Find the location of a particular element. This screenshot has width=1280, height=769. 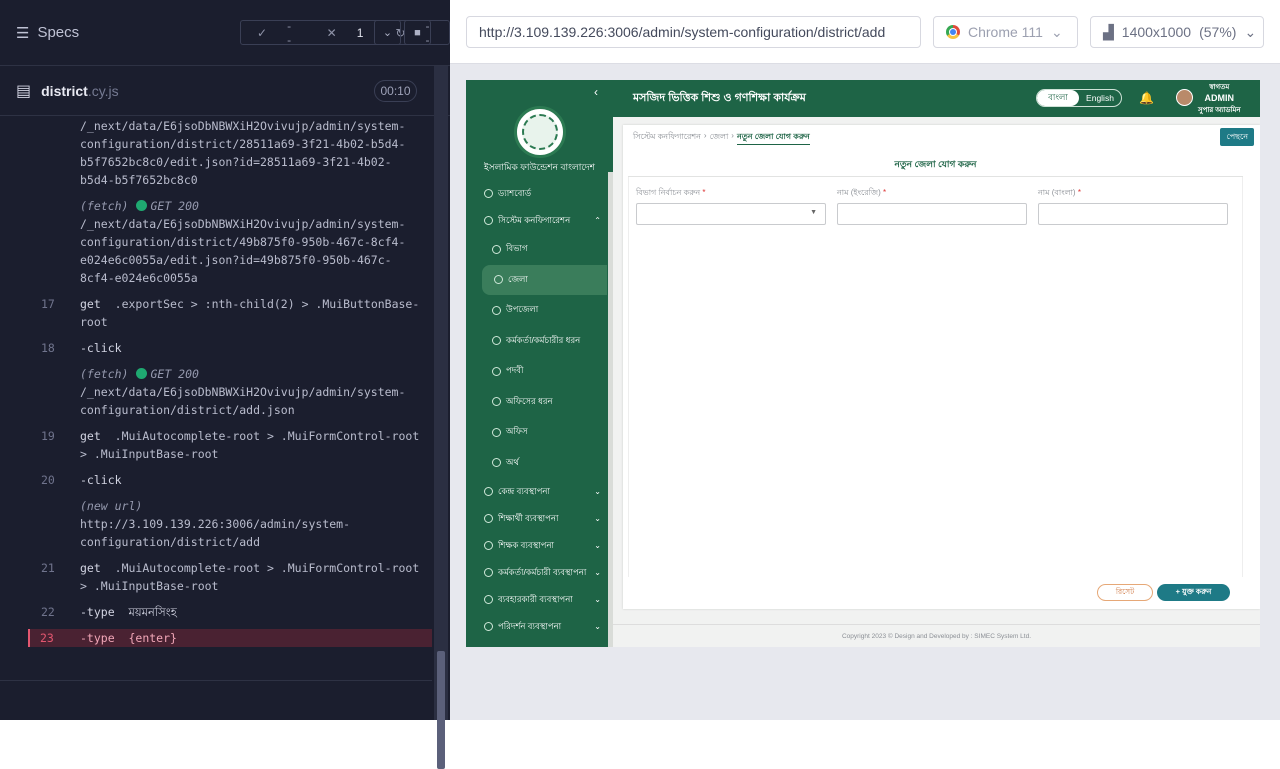

failed-count: ✕ 1 is located at coordinates (345, 32).